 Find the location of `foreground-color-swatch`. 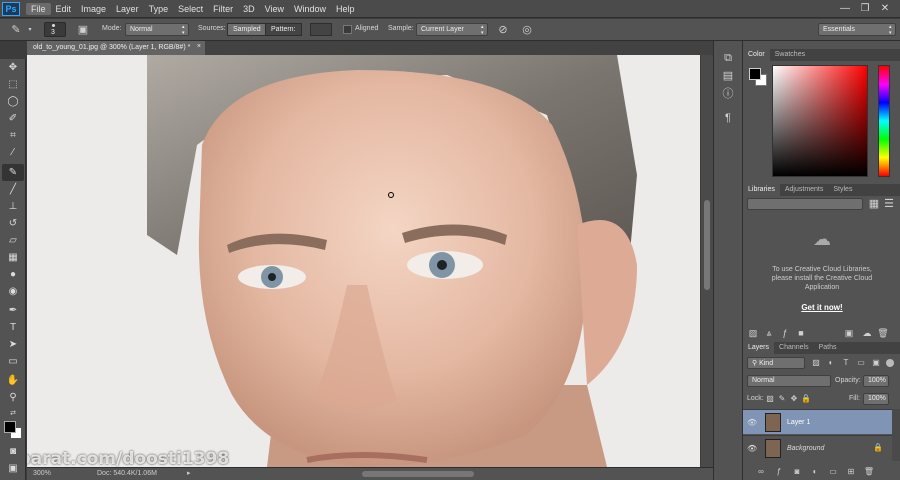

foreground-color-swatch is located at coordinates (10, 427).